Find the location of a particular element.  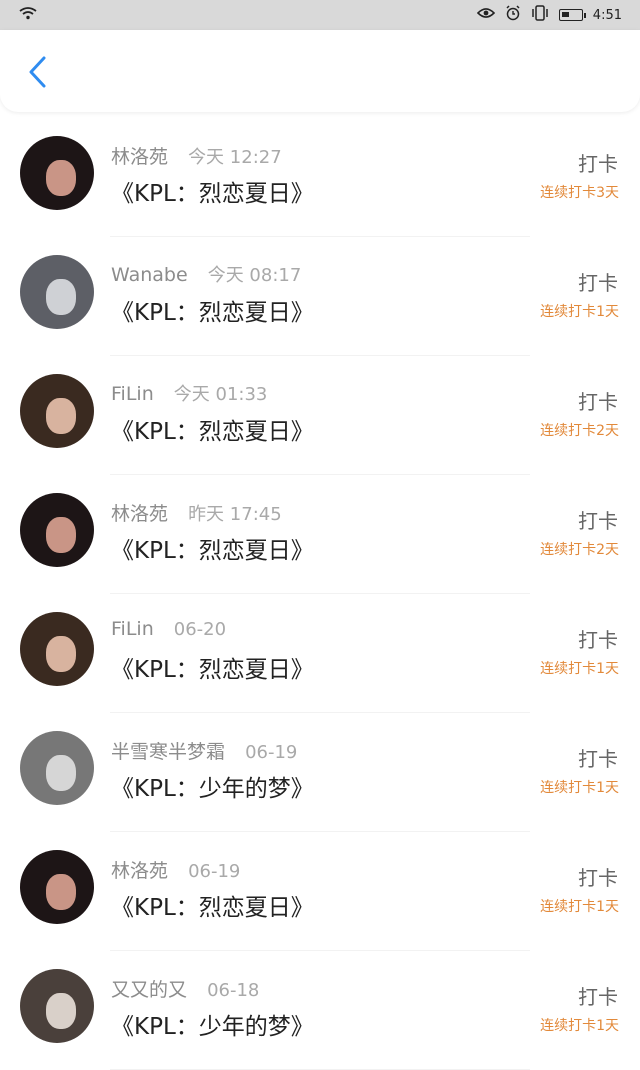

user-meta: 林洛苑 昨天 17:45 is located at coordinates (196, 512).